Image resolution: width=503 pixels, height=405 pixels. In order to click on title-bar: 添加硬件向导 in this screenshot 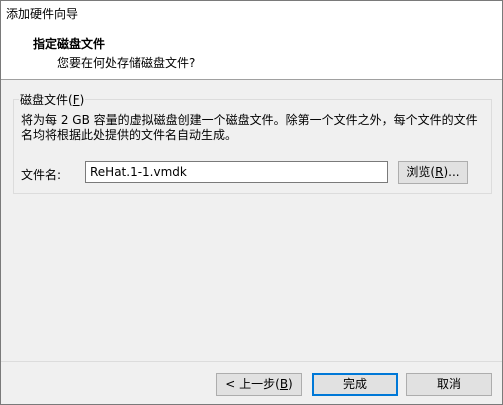, I will do `click(251, 12)`.